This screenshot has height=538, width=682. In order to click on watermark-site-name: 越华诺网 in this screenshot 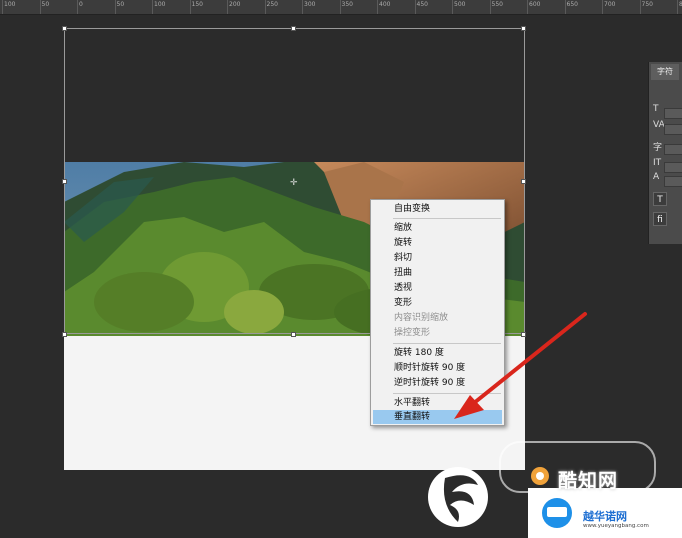, I will do `click(605, 516)`.